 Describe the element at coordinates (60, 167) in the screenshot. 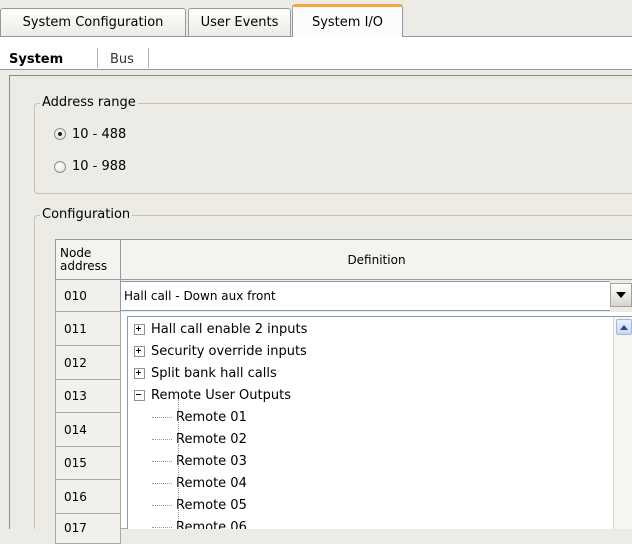

I see `address-range-988-radio` at that location.